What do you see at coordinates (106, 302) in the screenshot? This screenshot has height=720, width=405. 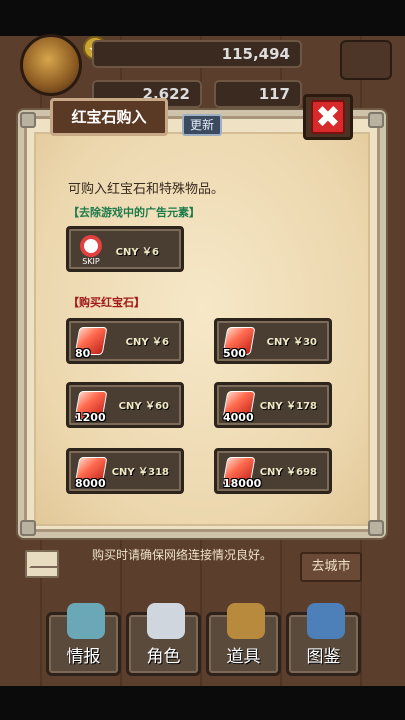 I see `buy-rubies-heading: 【购买红宝石】` at bounding box center [106, 302].